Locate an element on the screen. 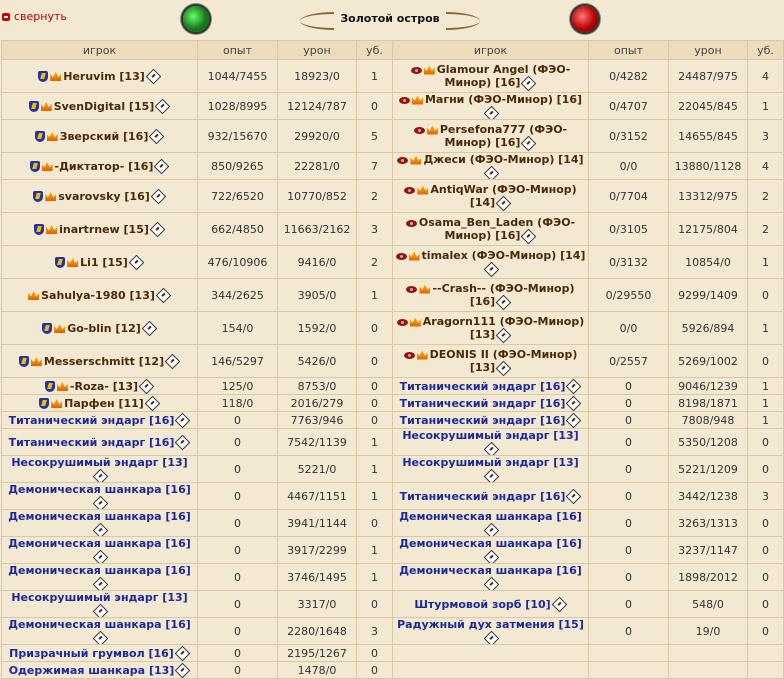  player-name-link: Радужный дух затмения [15] is located at coordinates (490, 625).